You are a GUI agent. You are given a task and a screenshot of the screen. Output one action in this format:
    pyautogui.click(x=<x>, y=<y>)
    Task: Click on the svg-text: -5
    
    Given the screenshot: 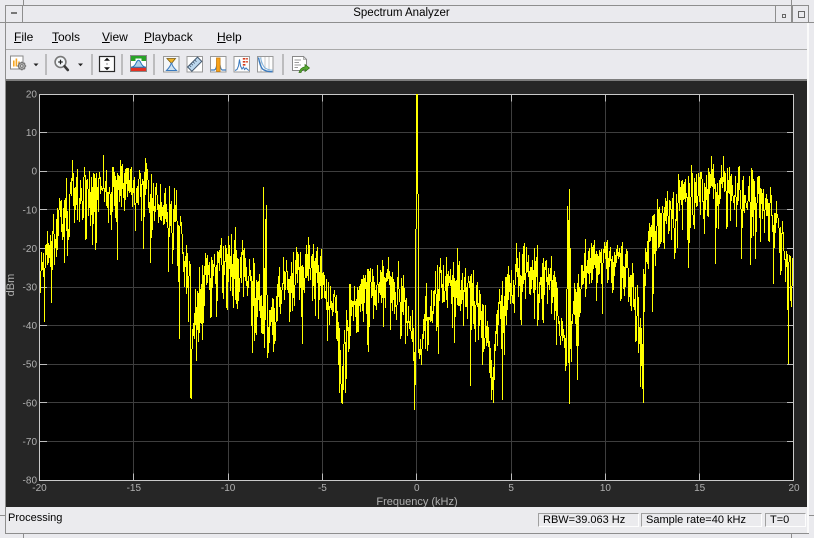 What is the action you would take?
    pyautogui.click(x=322, y=488)
    